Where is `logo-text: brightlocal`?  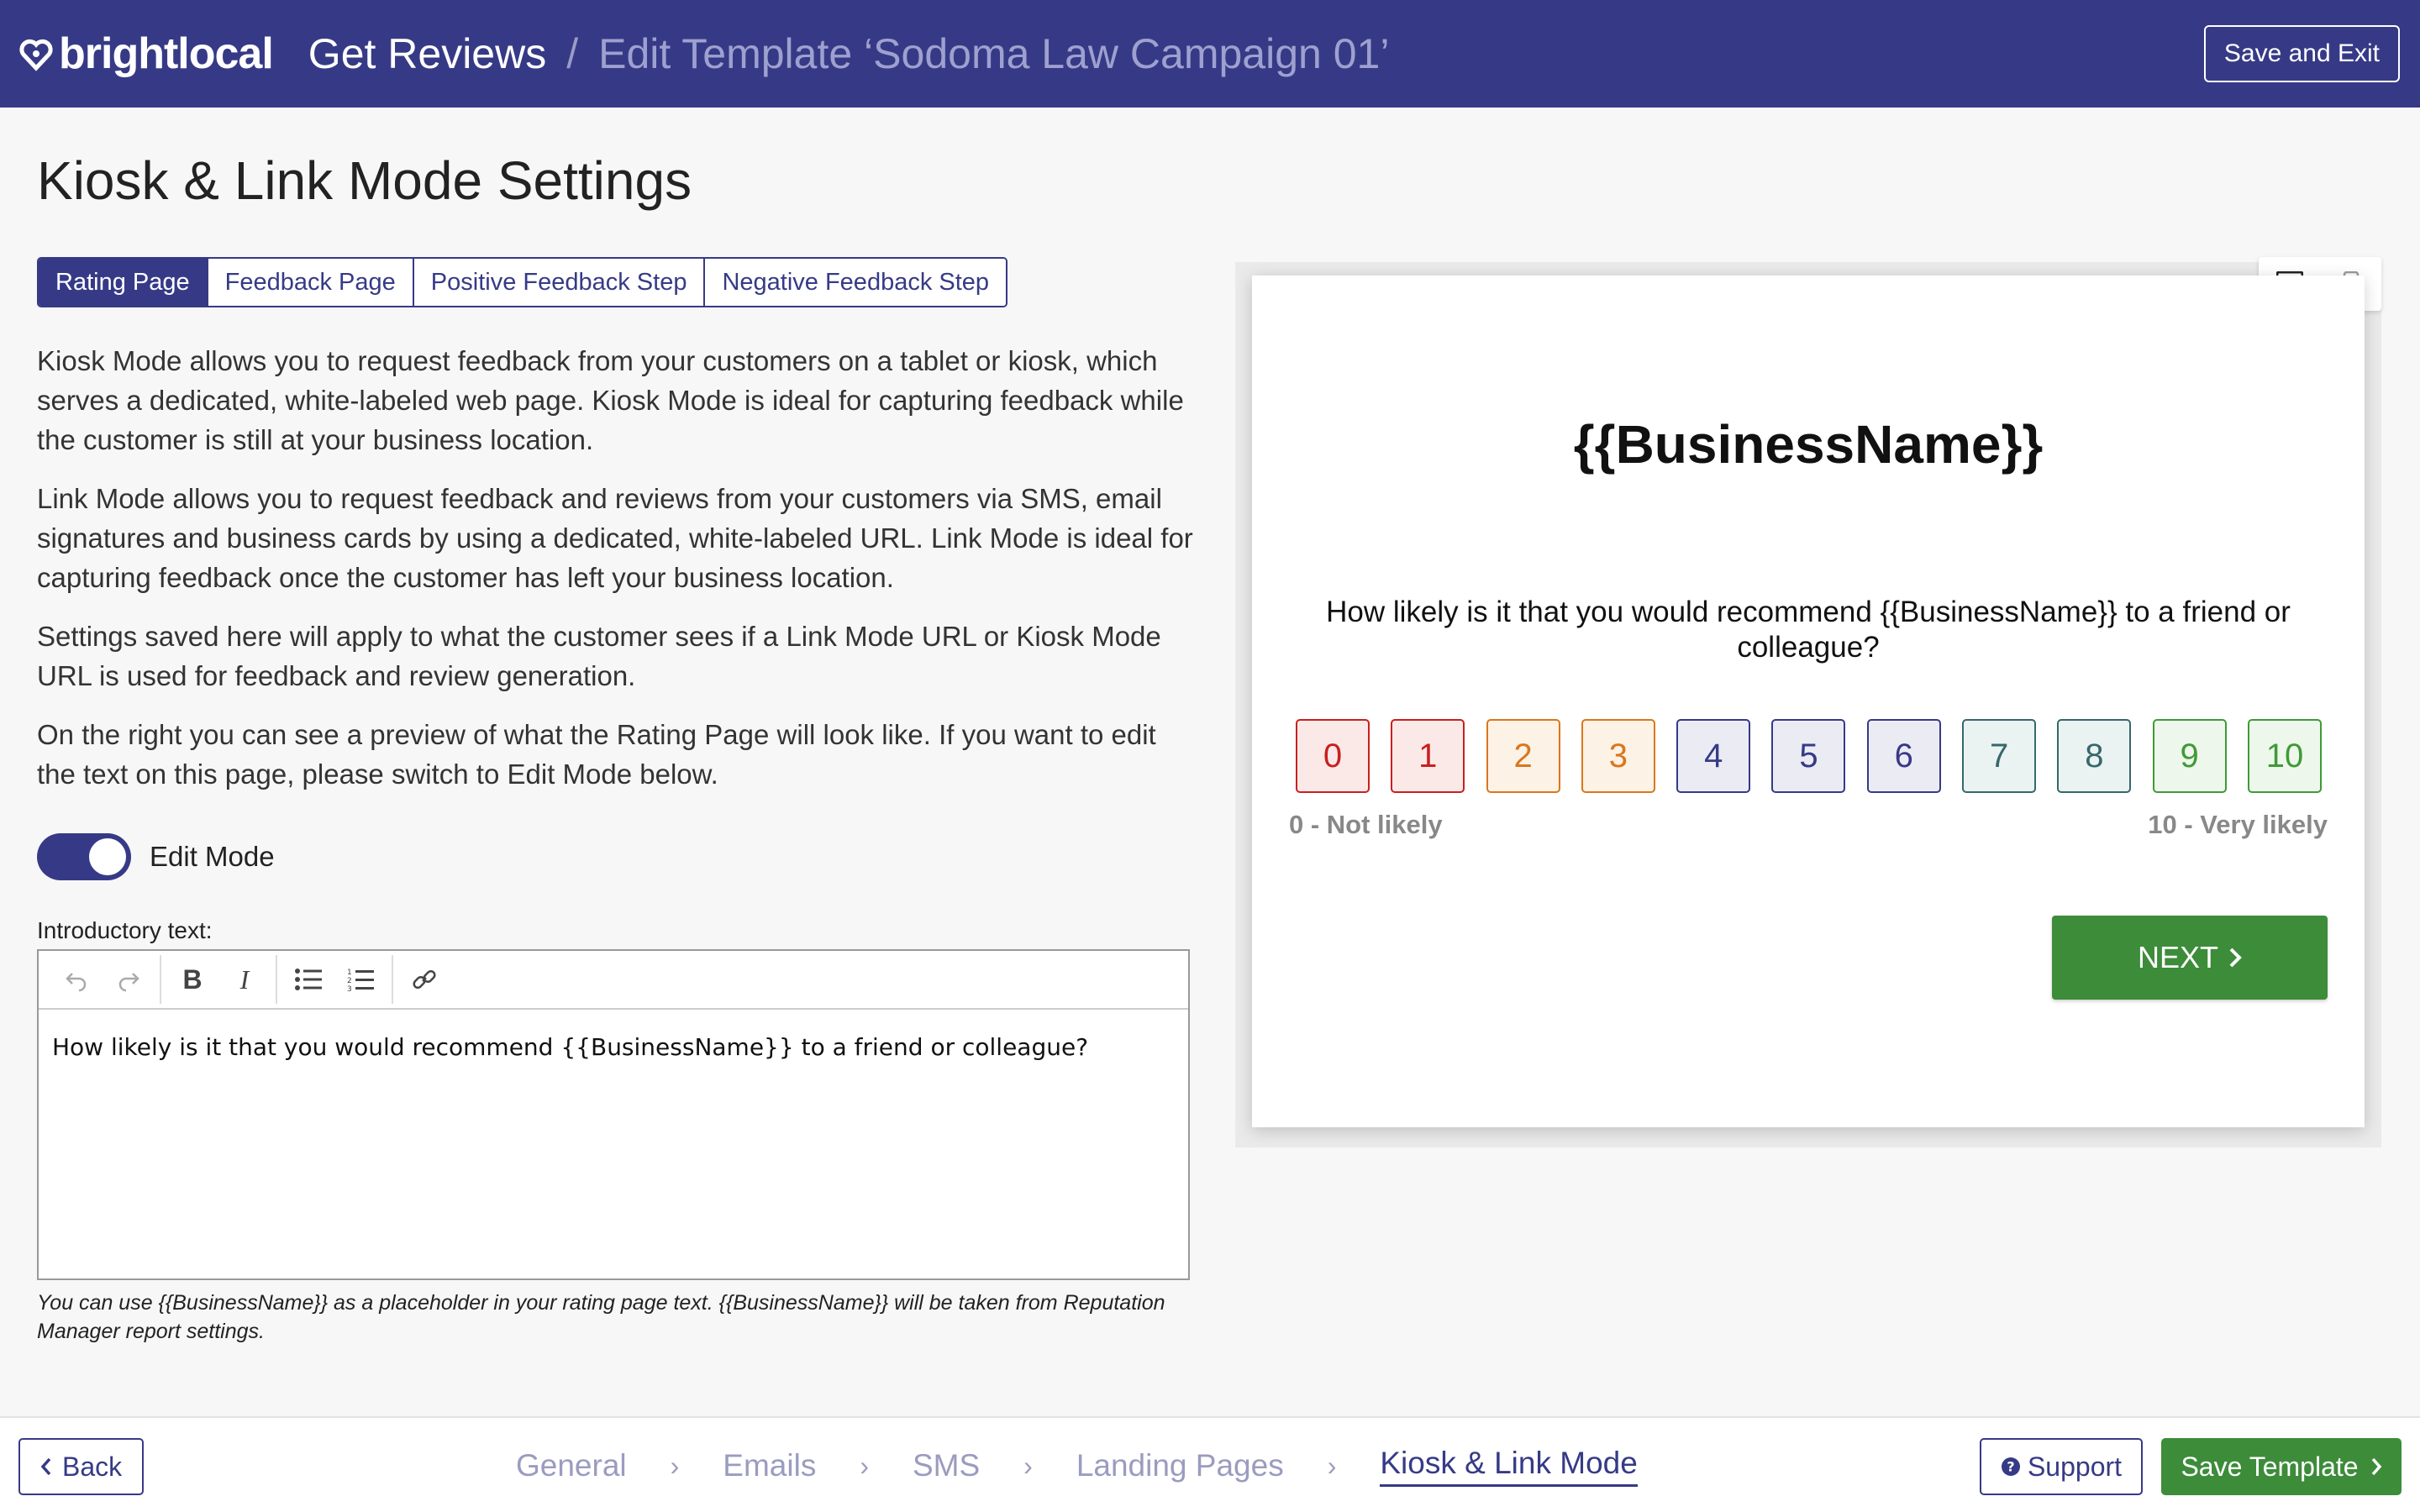
logo-text: brightlocal is located at coordinates (166, 53).